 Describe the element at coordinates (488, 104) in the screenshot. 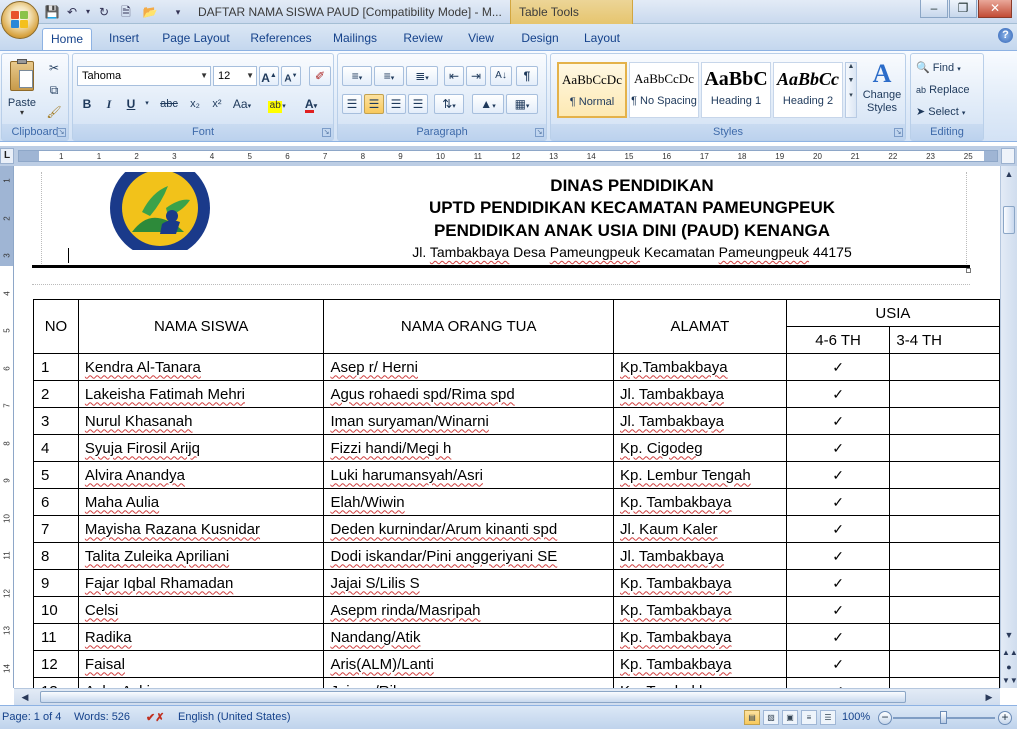

I see `shading-icon: ▲▾` at that location.